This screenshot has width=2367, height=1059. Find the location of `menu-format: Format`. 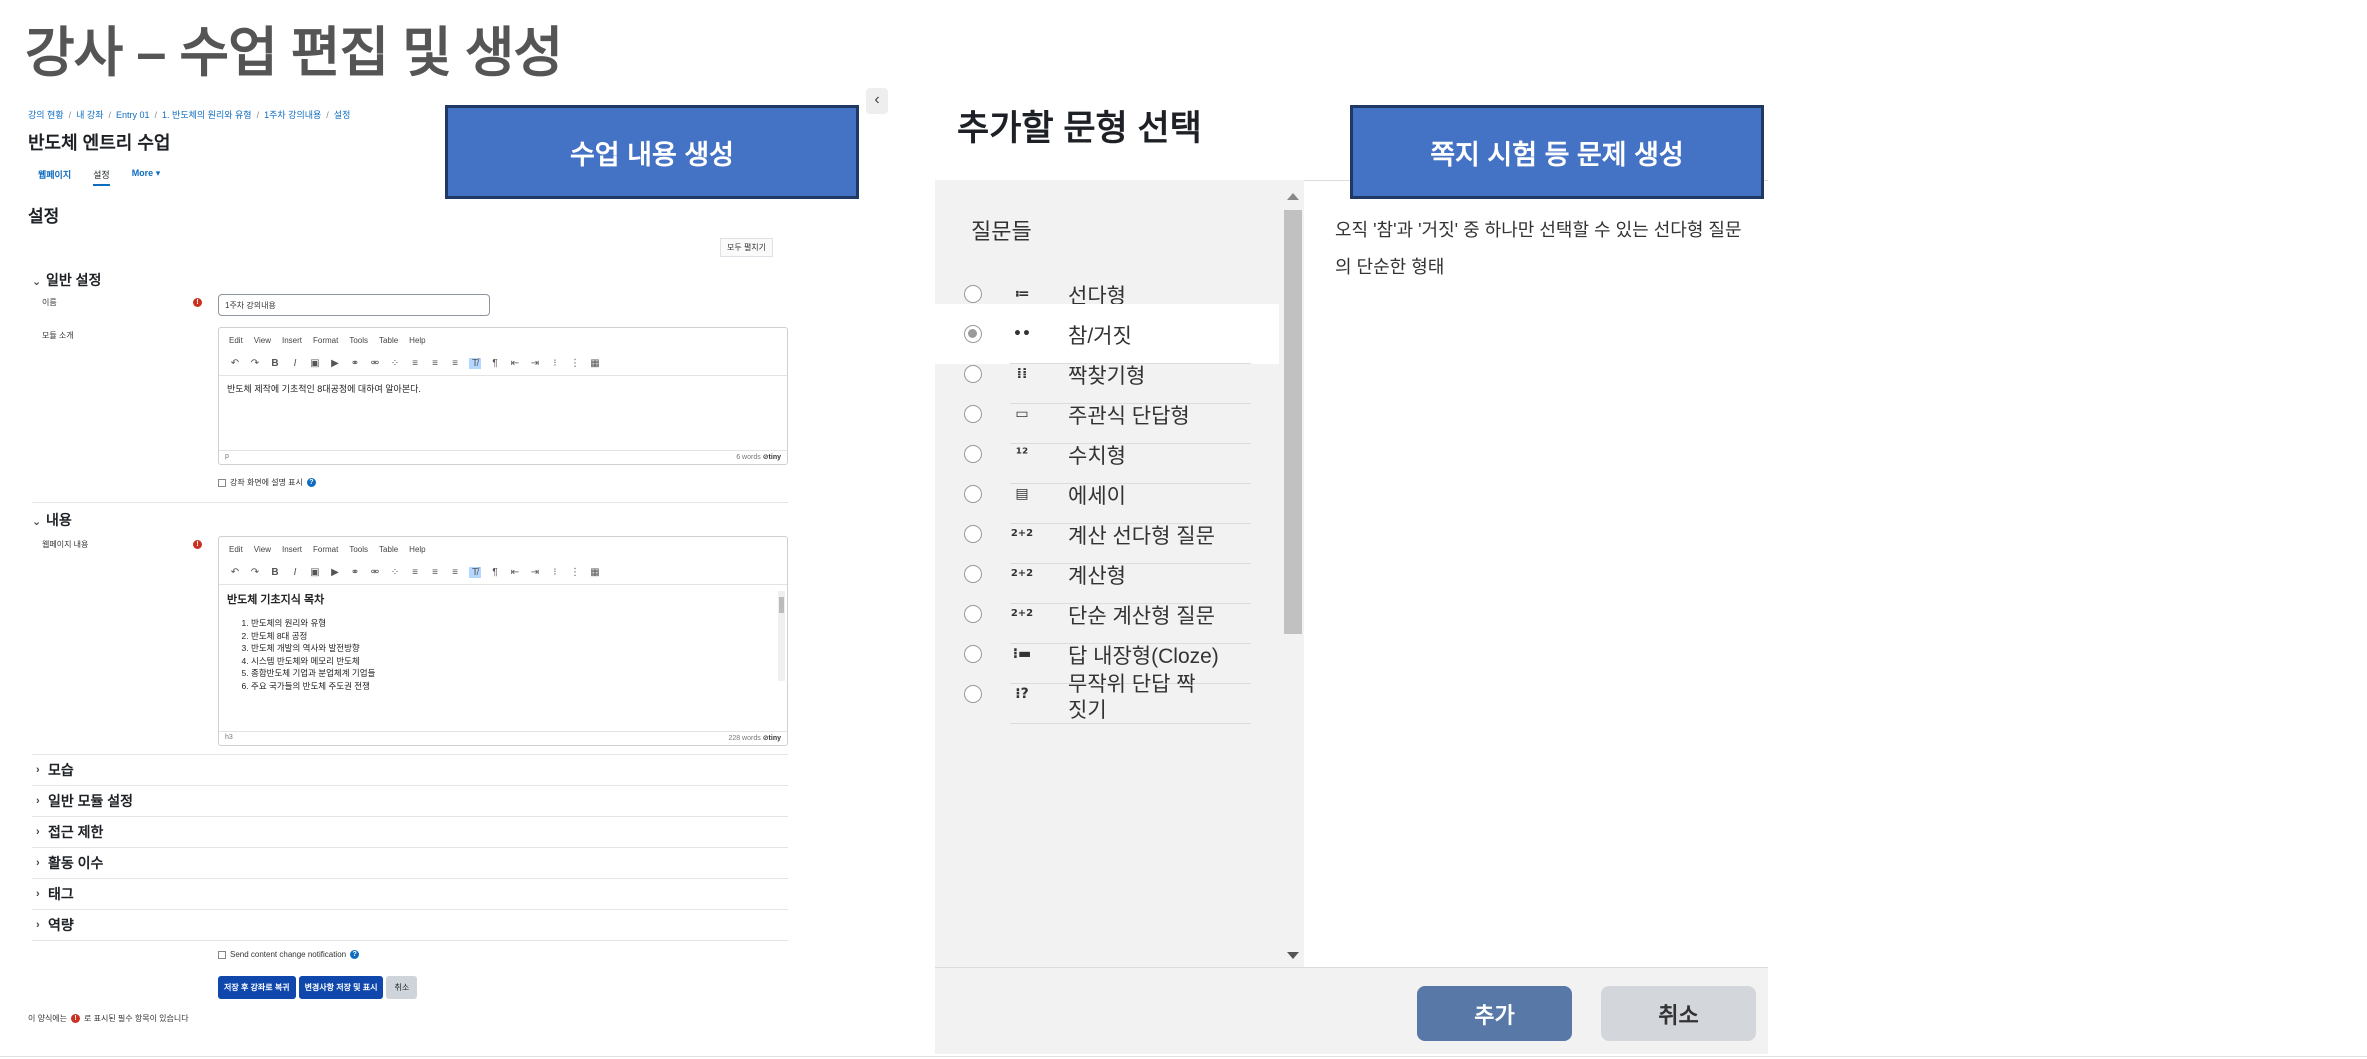

menu-format: Format is located at coordinates (325, 553).